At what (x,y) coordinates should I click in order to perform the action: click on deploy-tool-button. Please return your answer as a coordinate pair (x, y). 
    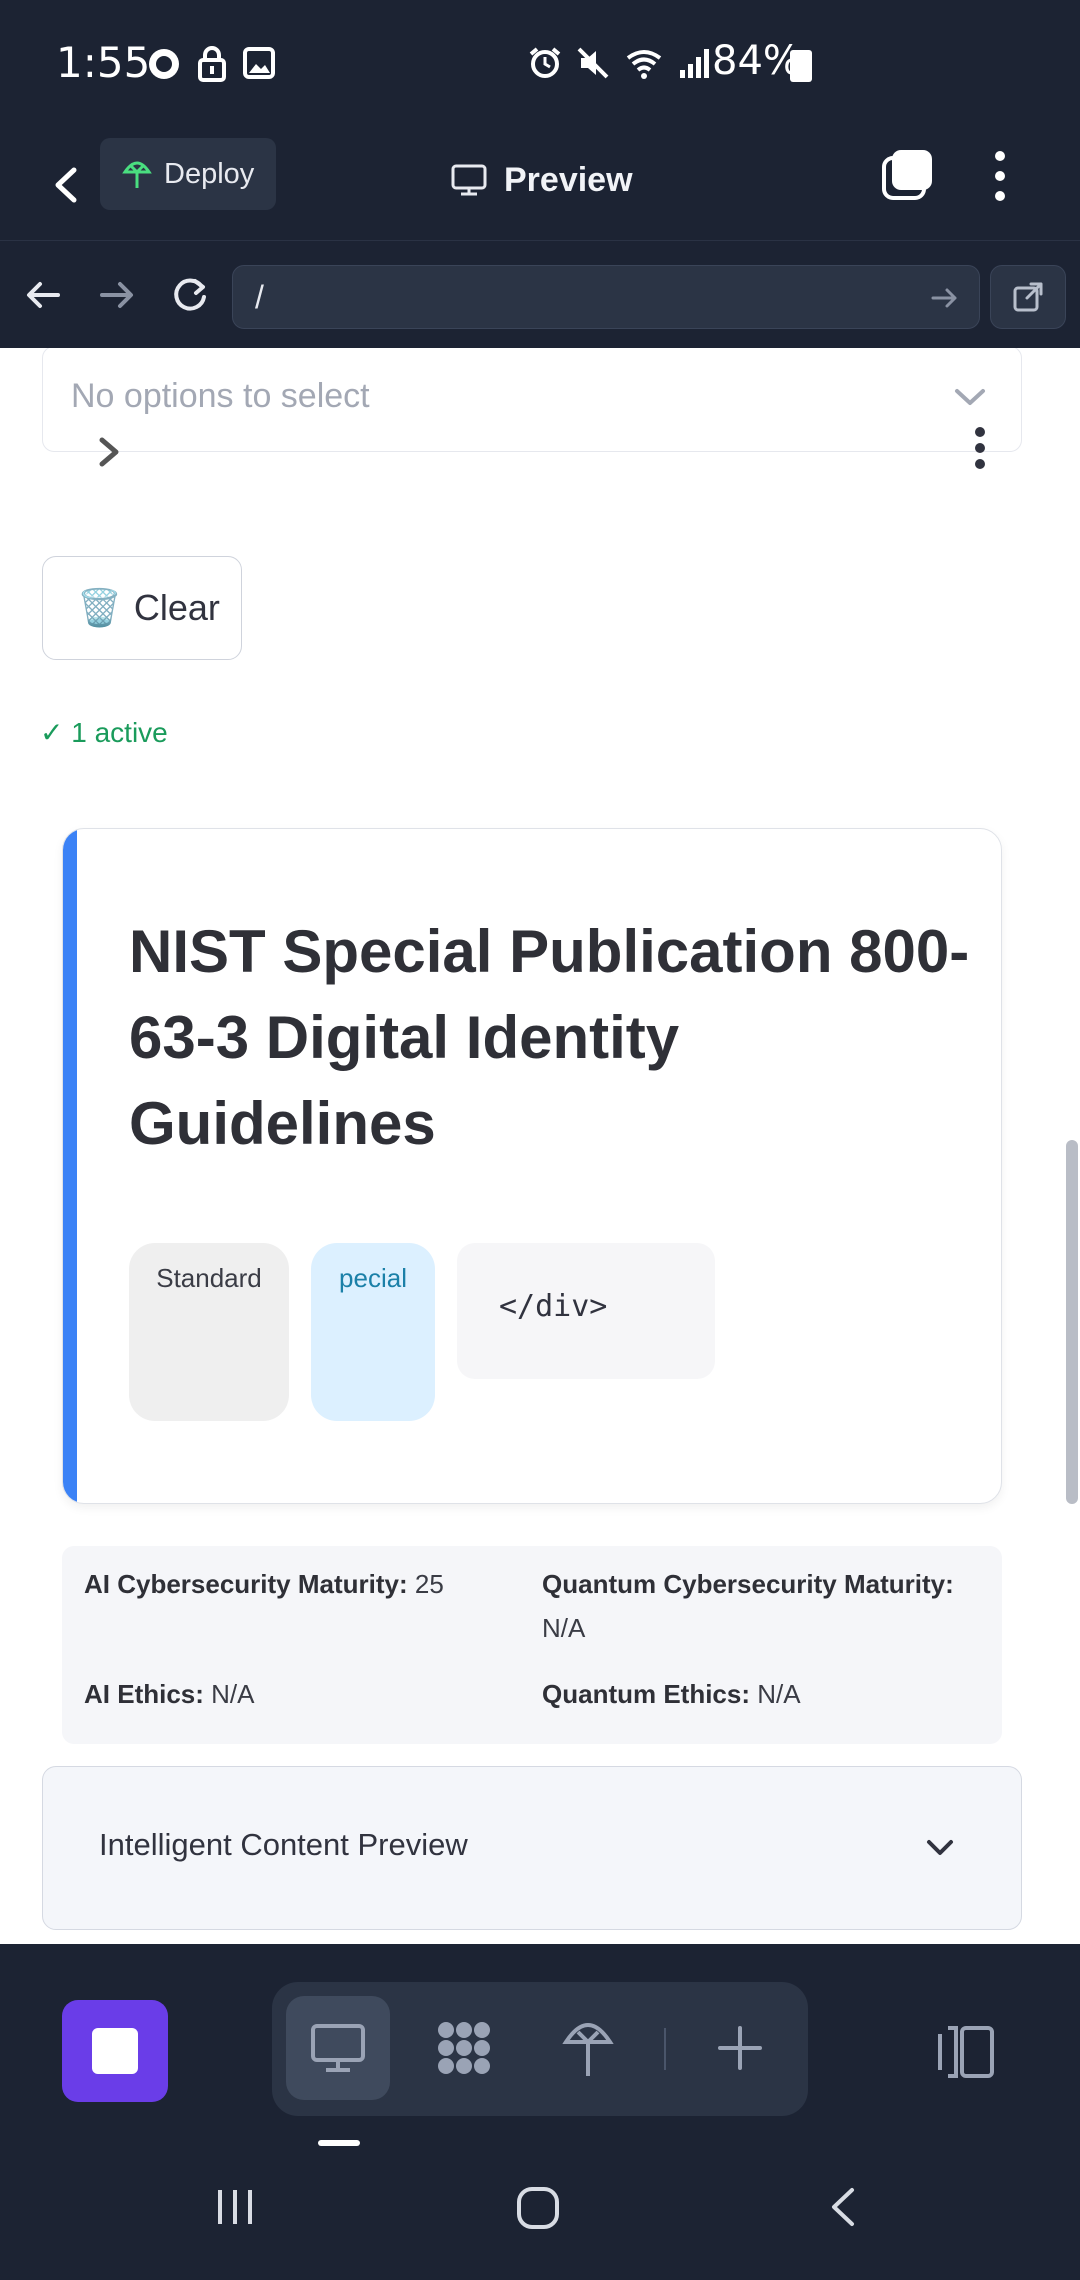
    Looking at the image, I should click on (588, 2048).